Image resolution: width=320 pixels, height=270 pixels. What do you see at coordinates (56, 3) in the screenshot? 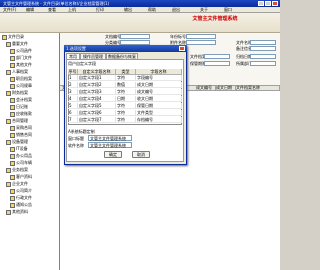
I see `window-title: 文管主文件管理系统 - 文件目录(单位名称)/企业档案管理(1)` at bounding box center [56, 3].